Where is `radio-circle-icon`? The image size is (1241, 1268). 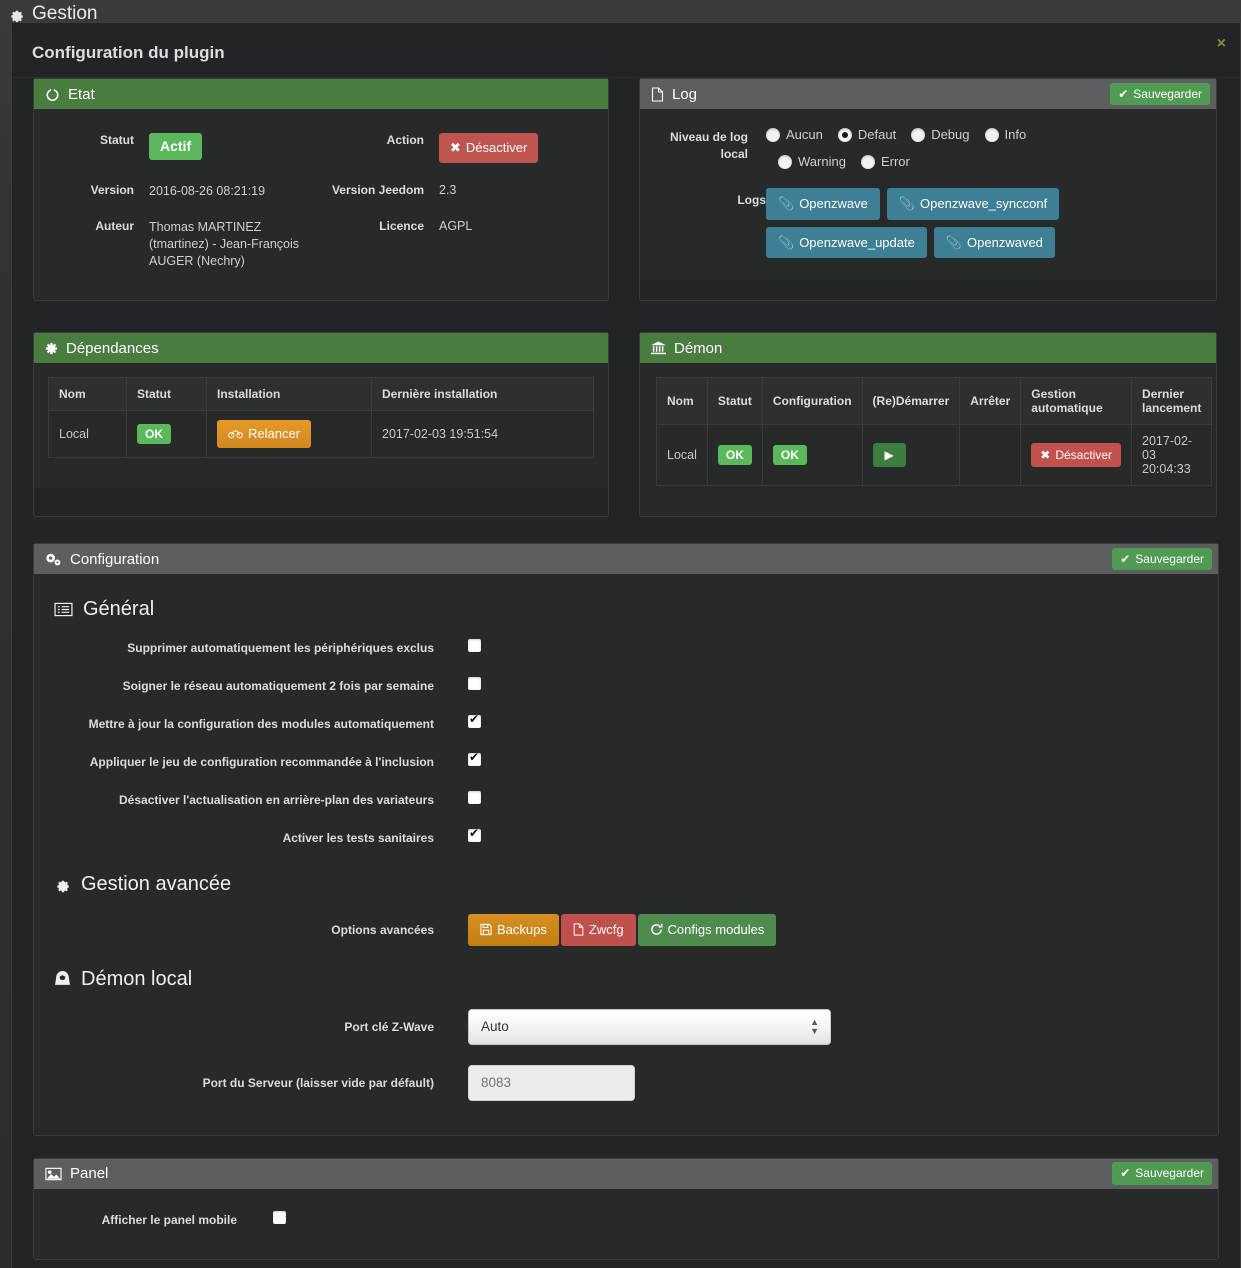 radio-circle-icon is located at coordinates (867, 161).